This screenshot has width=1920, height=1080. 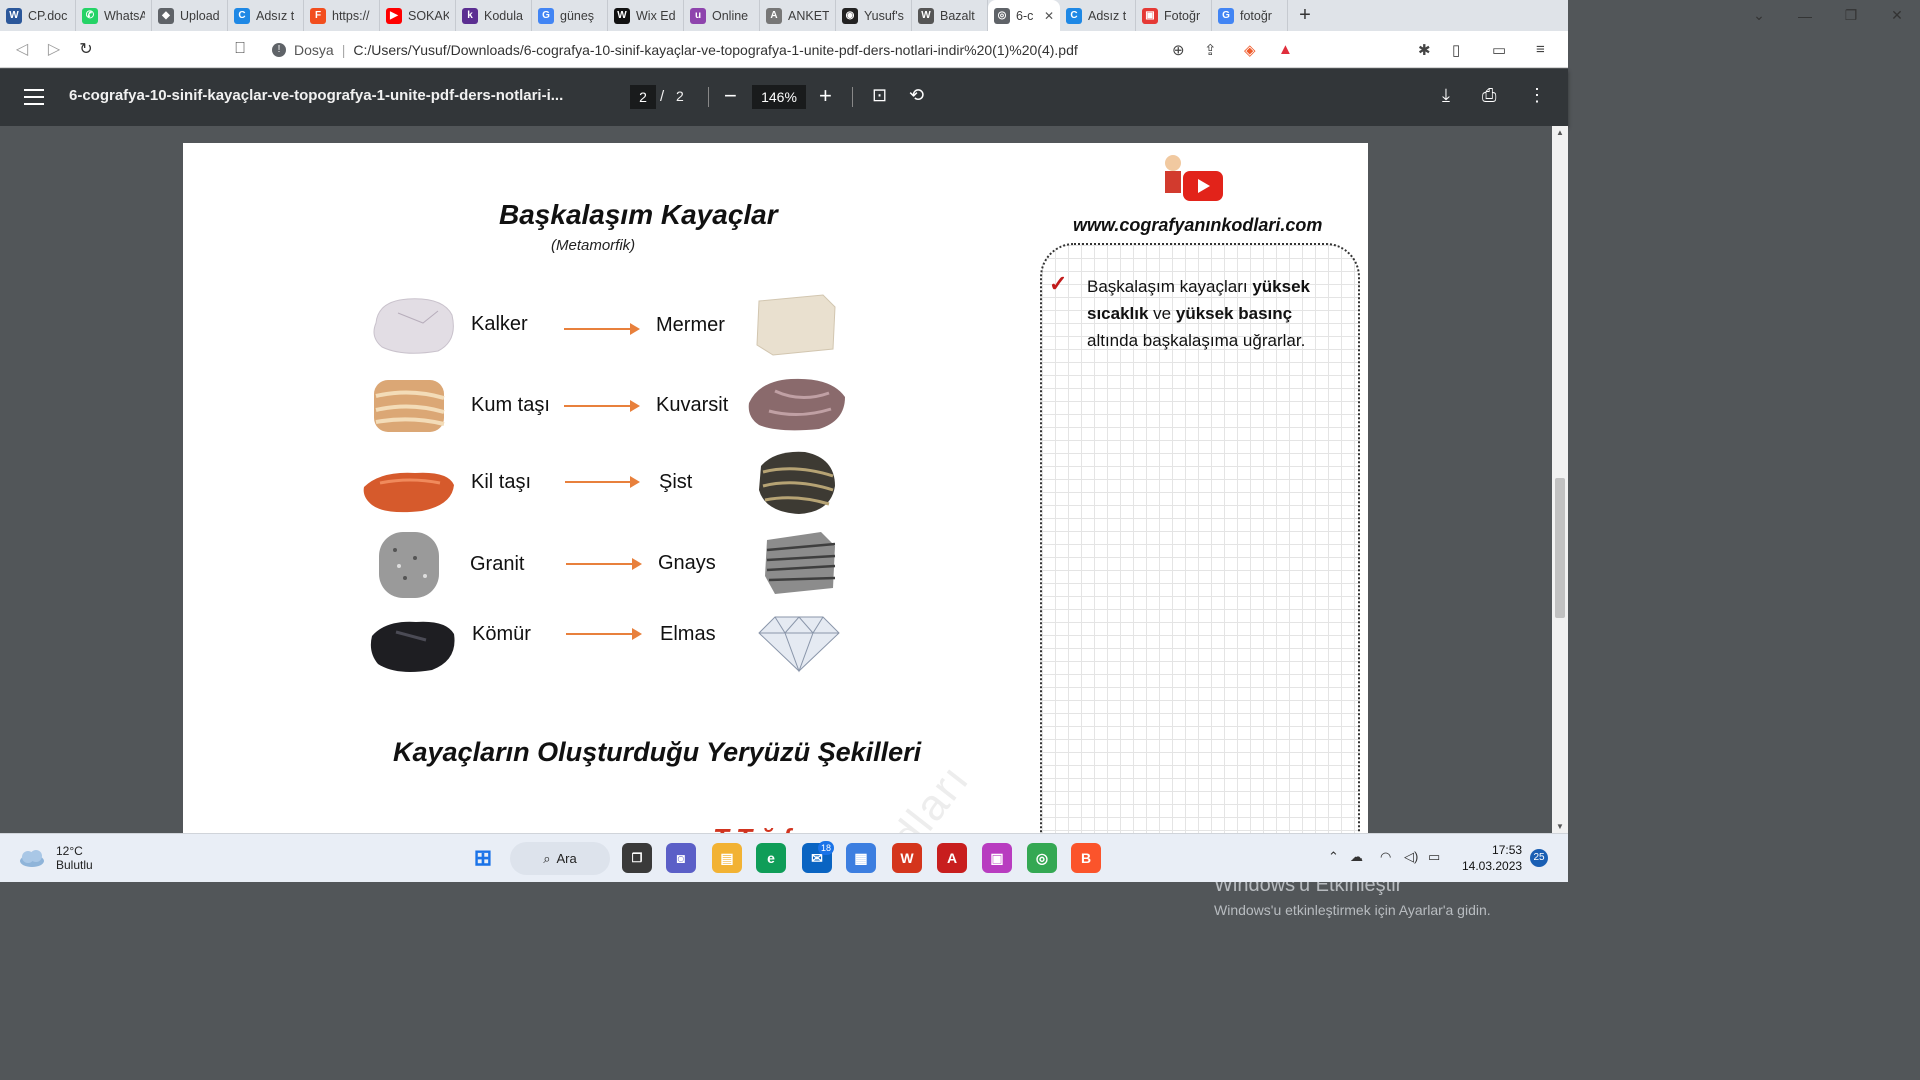 I want to click on fit-page-icon: ⊡, so click(x=879, y=95).